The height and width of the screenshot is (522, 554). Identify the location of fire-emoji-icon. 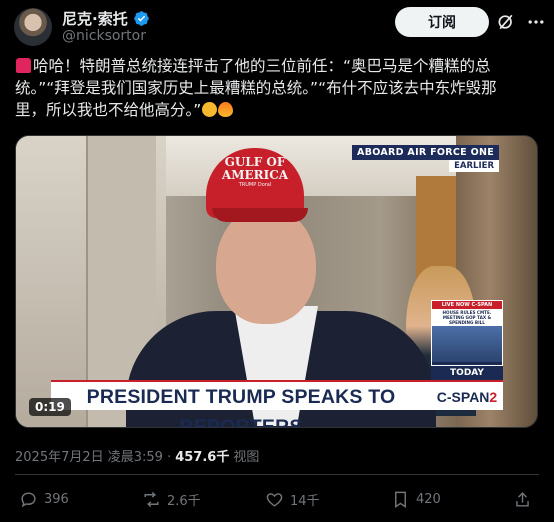
(226, 109).